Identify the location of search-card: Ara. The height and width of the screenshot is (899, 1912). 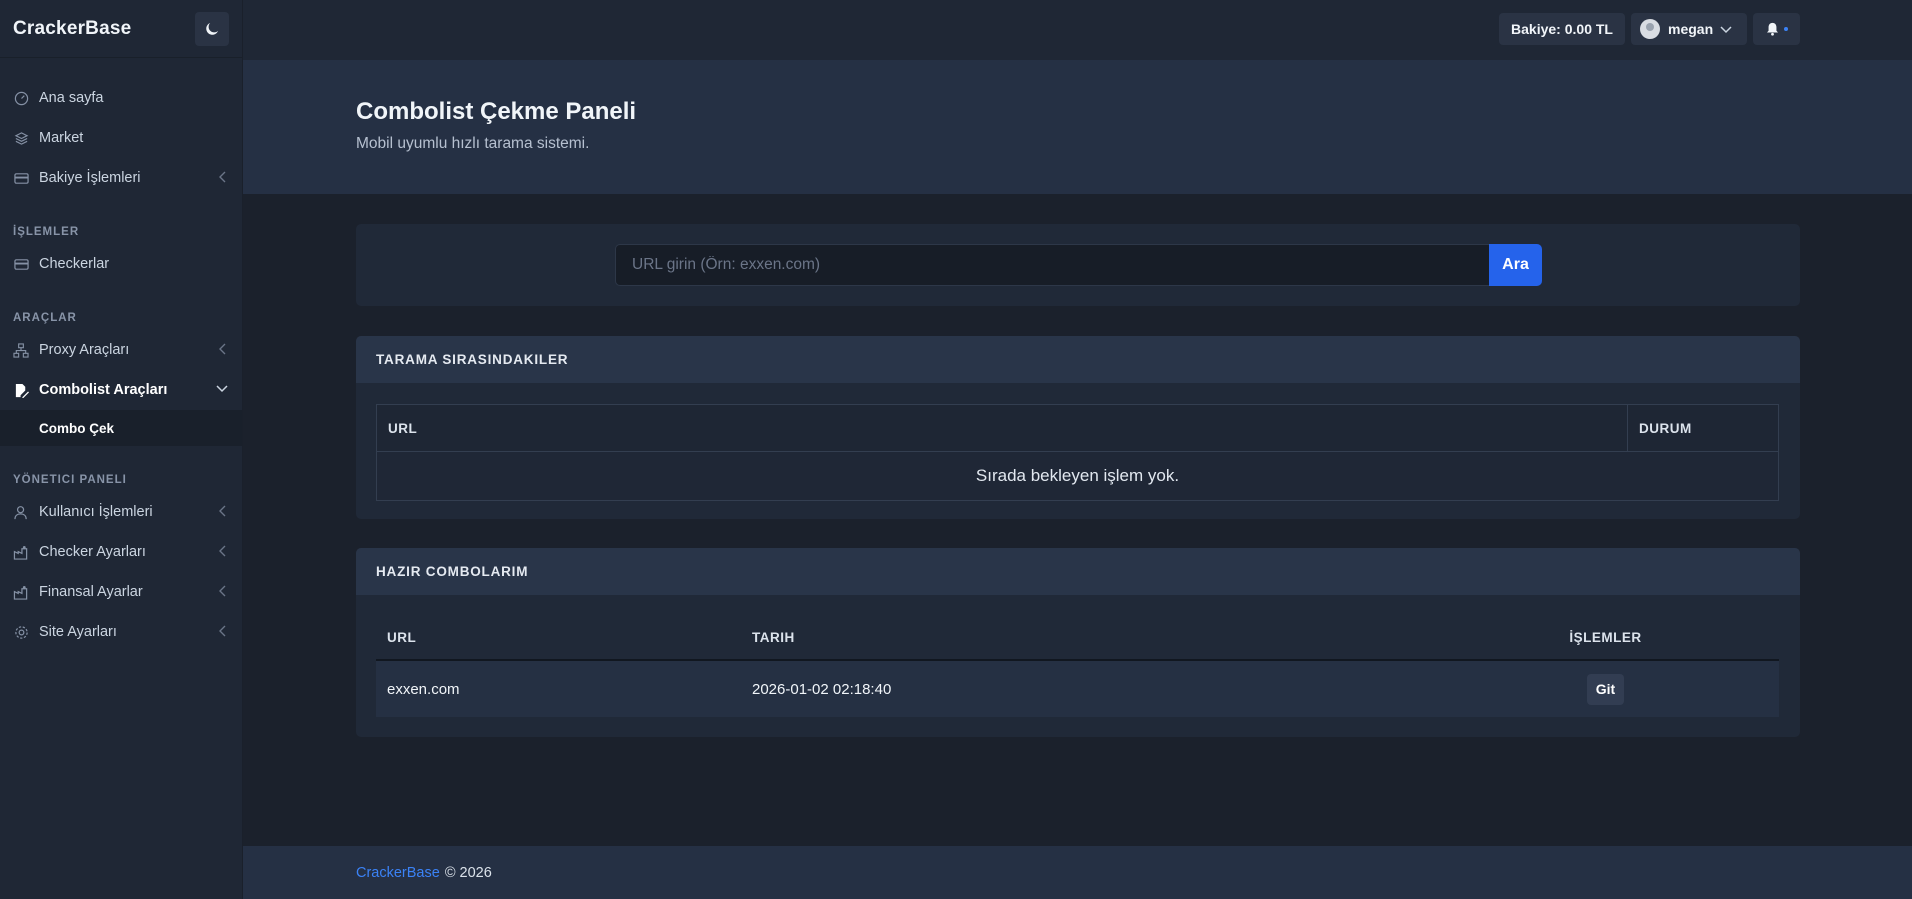
(1078, 265).